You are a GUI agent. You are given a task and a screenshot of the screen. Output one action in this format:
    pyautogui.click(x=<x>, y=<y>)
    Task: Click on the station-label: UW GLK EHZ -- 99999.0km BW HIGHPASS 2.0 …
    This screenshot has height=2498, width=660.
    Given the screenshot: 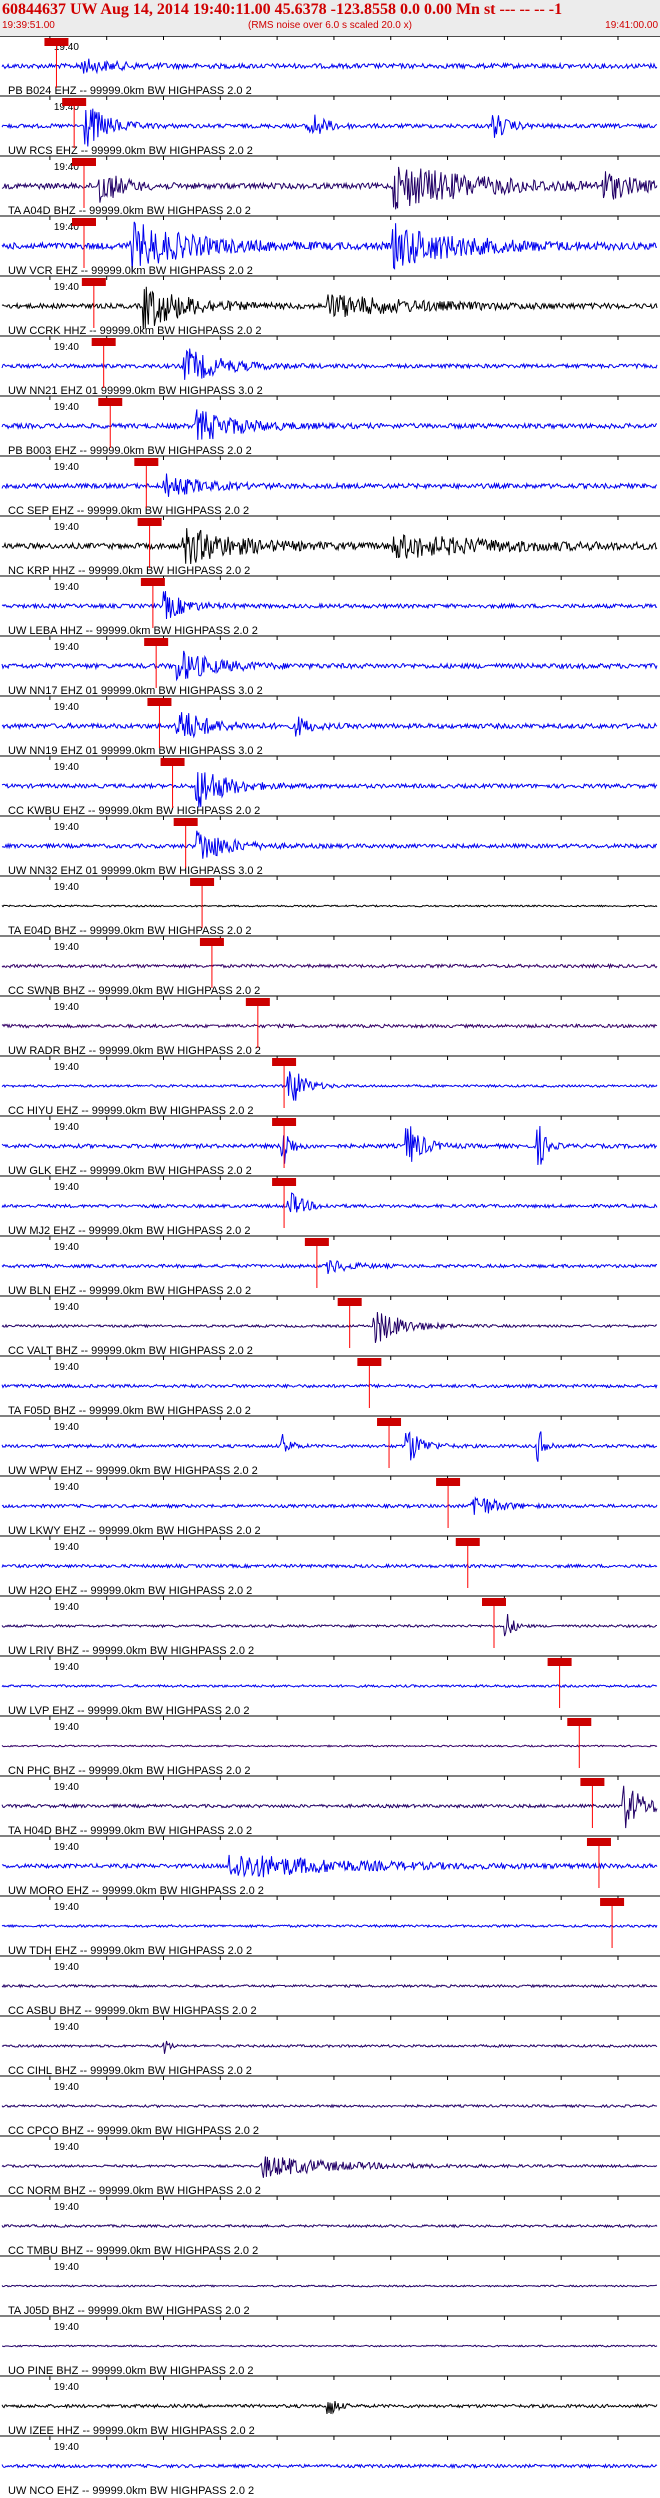 What is the action you would take?
    pyautogui.click(x=130, y=1171)
    